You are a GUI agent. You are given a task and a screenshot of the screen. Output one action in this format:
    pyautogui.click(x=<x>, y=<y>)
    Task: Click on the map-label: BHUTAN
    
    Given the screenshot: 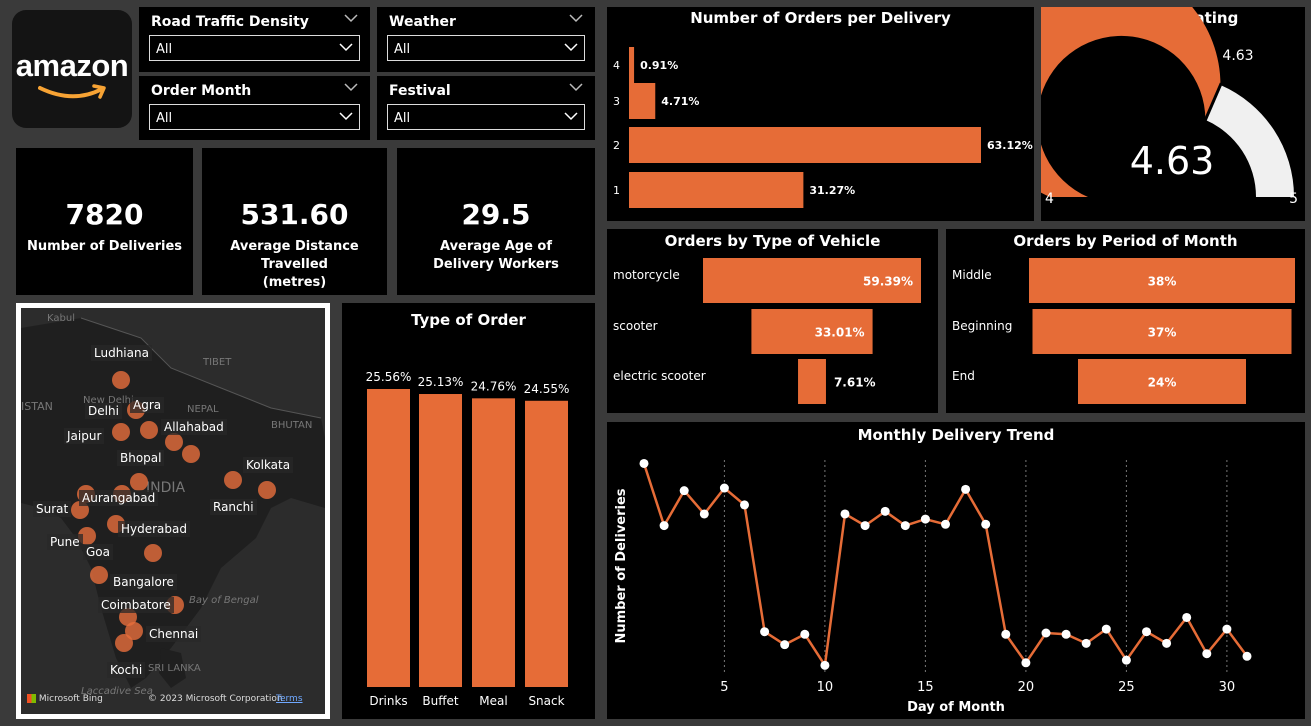 What is the action you would take?
    pyautogui.click(x=292, y=425)
    